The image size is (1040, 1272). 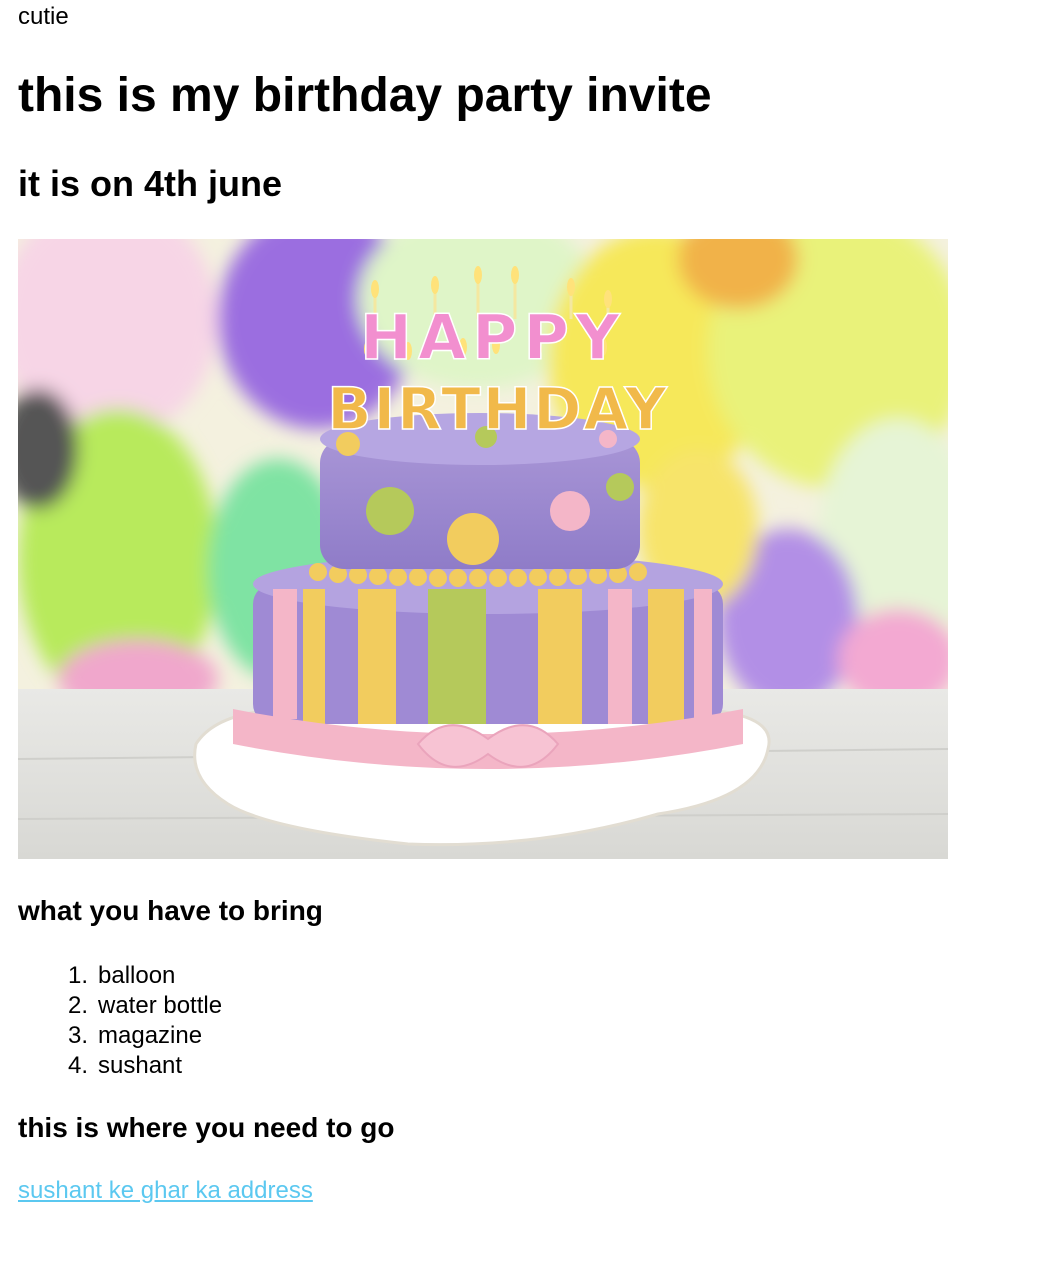 I want to click on candles-happy: HAPPY, so click(x=493, y=337).